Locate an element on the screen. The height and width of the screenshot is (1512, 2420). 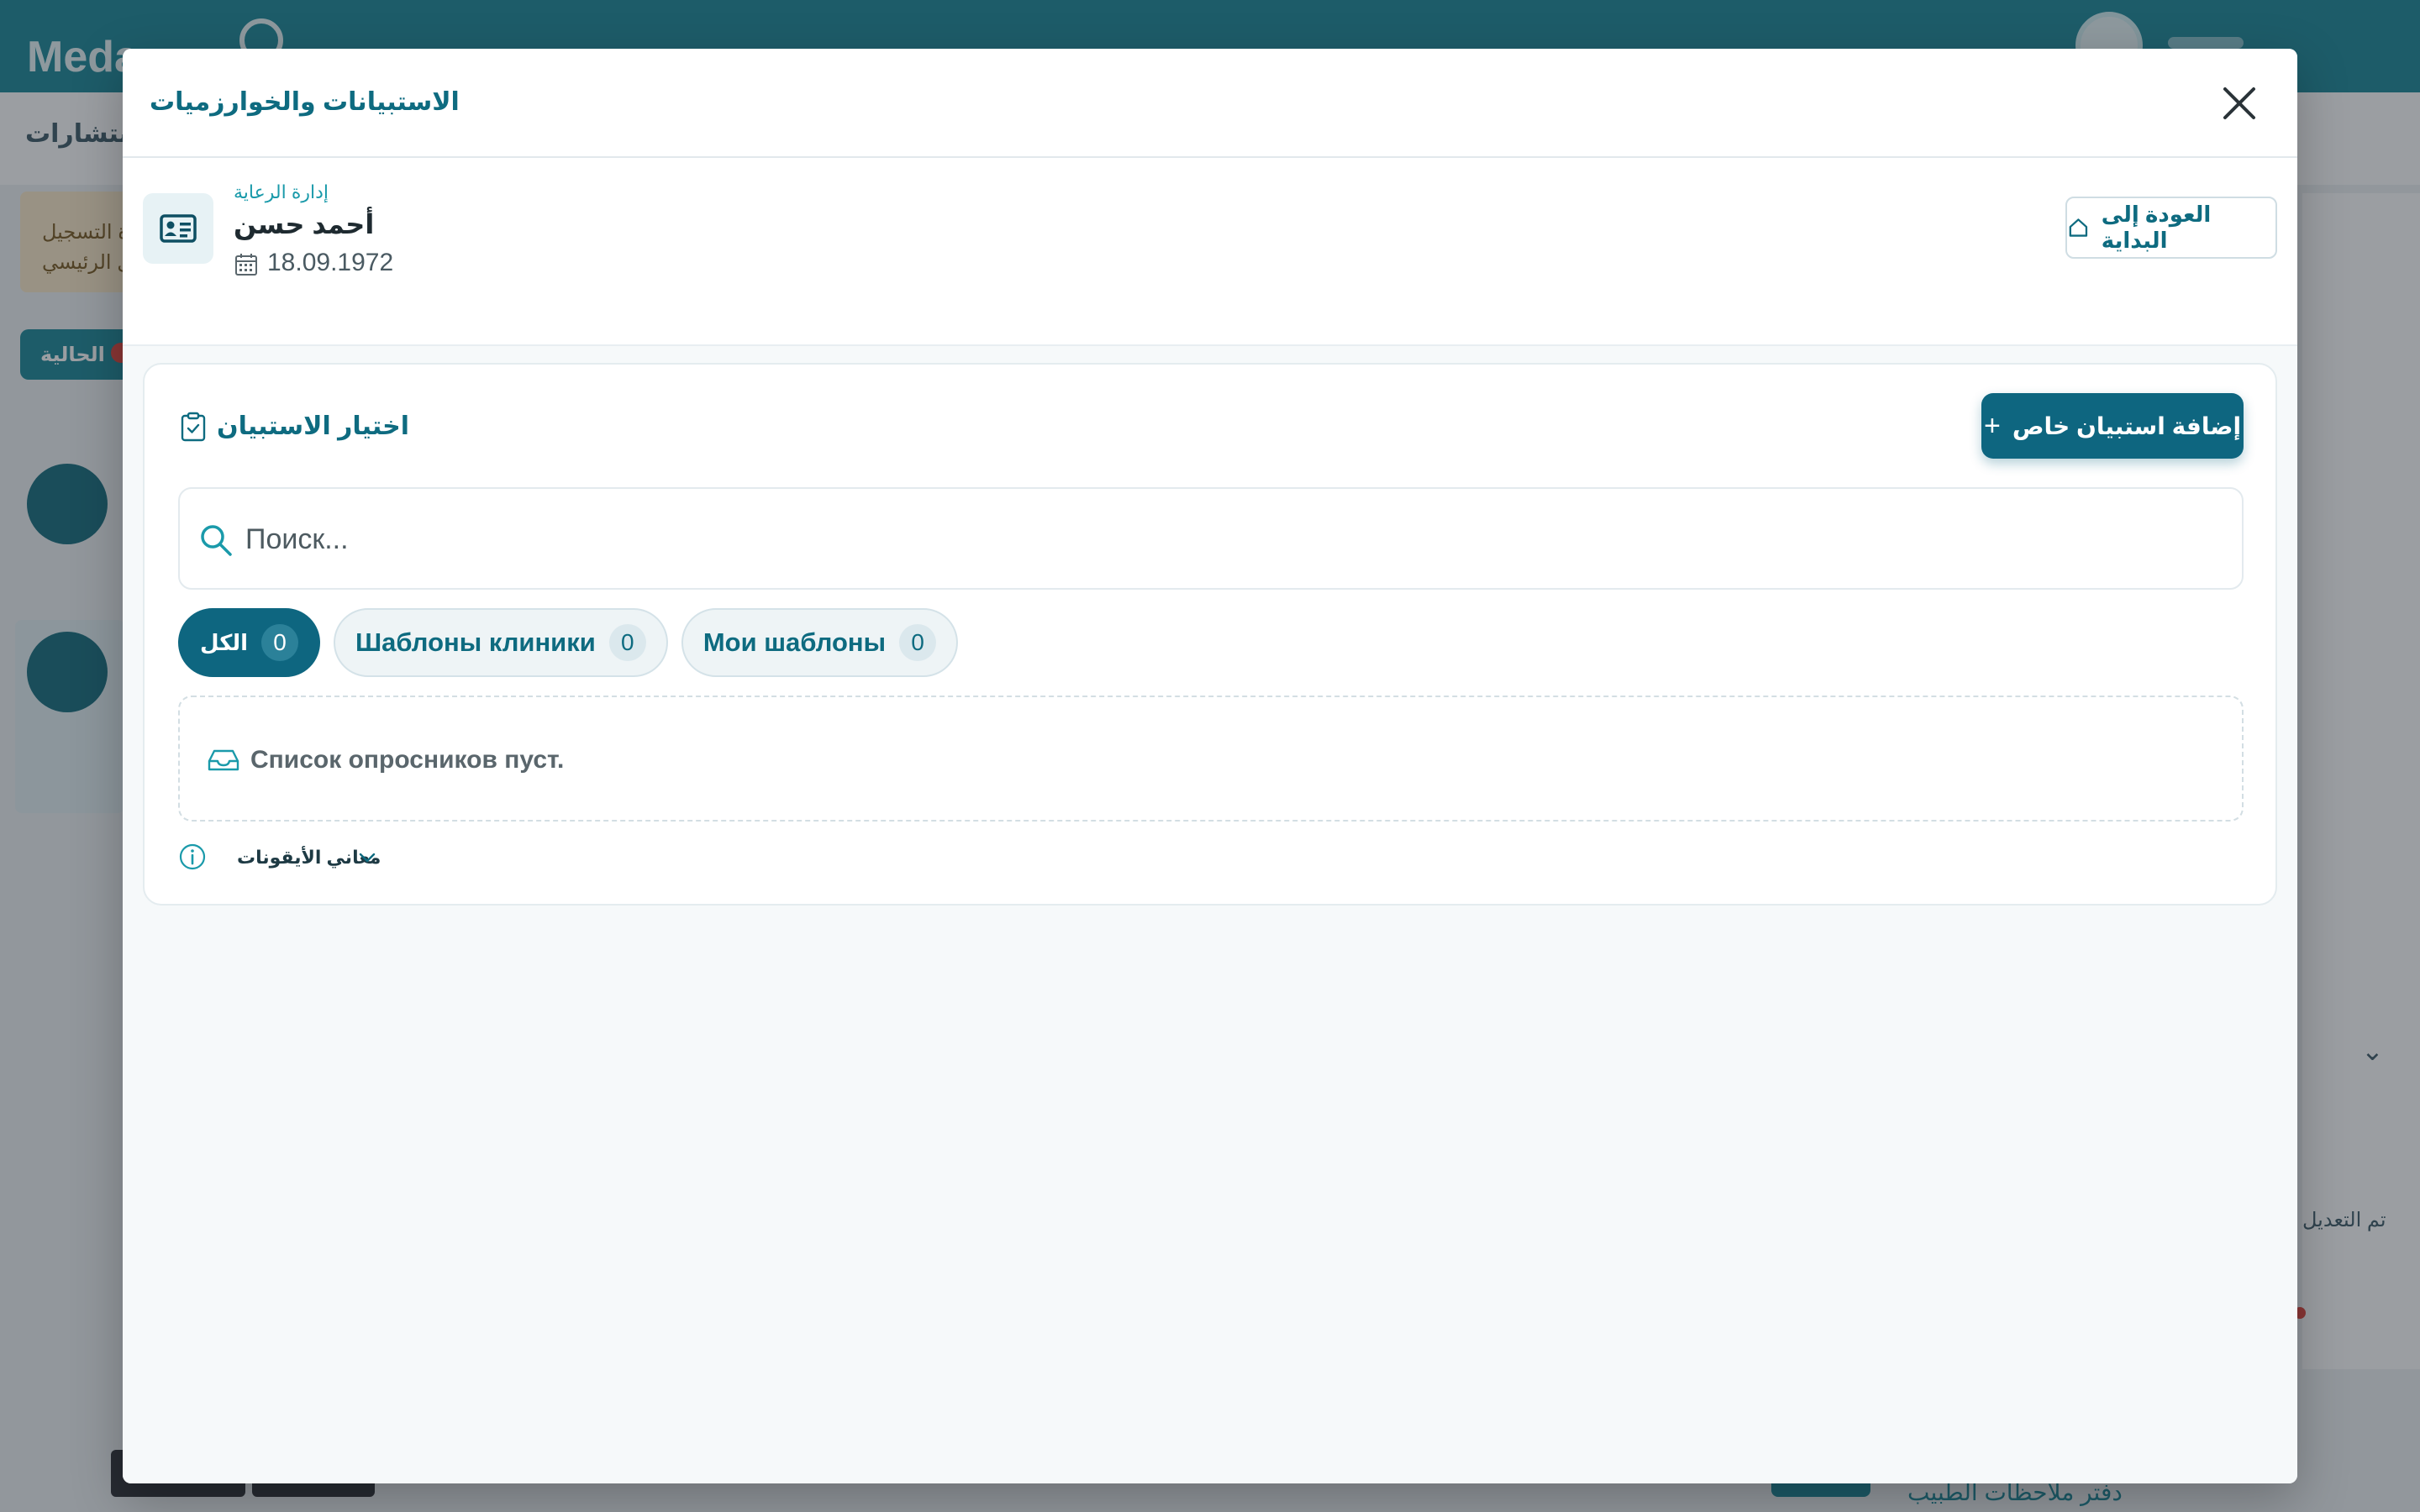
modal-header: الاستبيانات والخوارزميات is located at coordinates (1210, 103).